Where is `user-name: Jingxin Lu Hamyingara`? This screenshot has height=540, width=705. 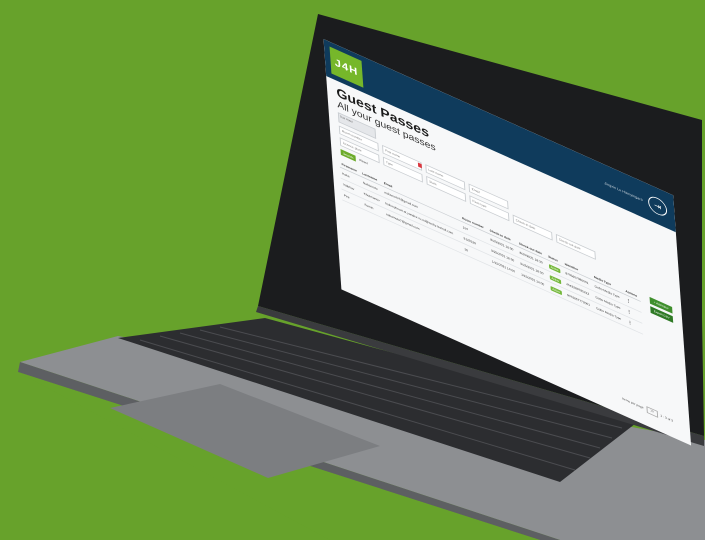 user-name: Jingxin Lu Hamyingara is located at coordinates (623, 191).